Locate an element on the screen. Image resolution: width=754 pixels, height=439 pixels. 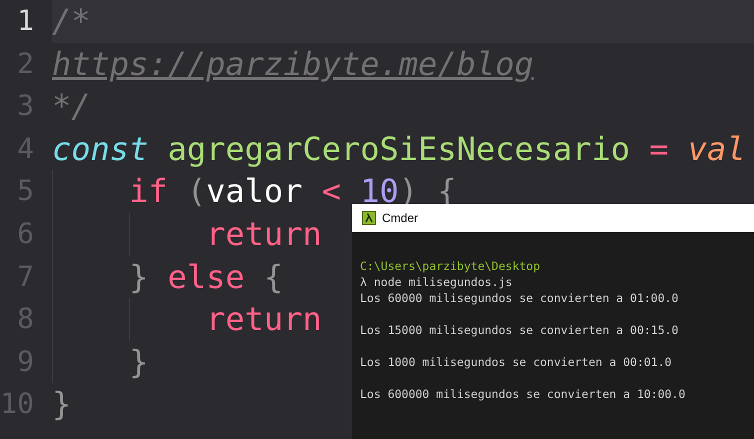
code-keyword: = is located at coordinates (658, 149).